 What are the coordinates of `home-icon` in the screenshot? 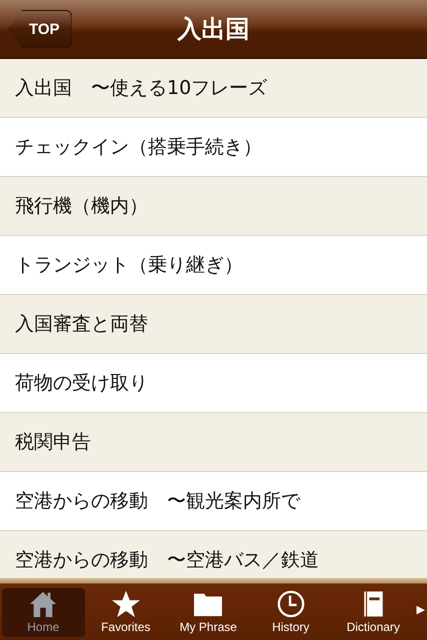 It's located at (43, 604).